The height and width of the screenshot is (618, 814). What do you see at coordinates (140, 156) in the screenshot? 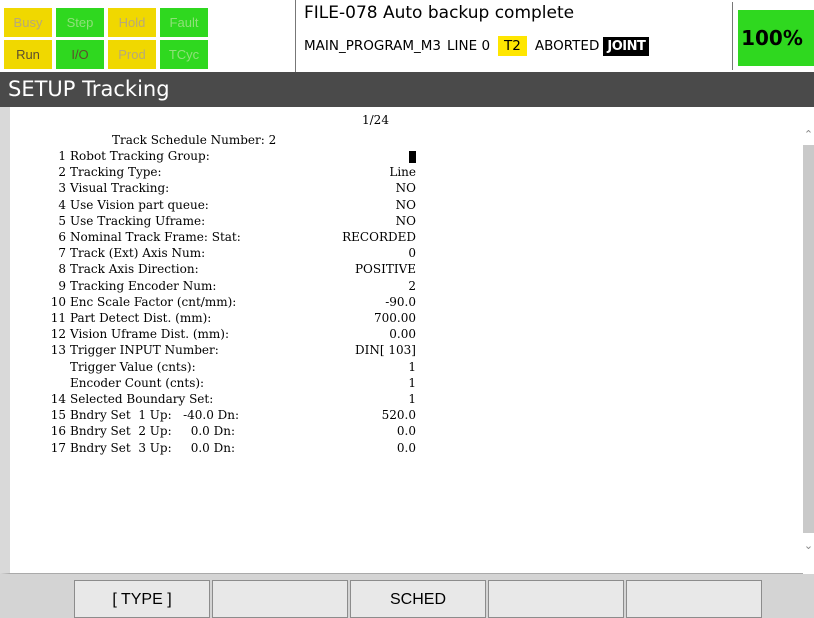
I see `item-label: Robot Tracking Group:` at bounding box center [140, 156].